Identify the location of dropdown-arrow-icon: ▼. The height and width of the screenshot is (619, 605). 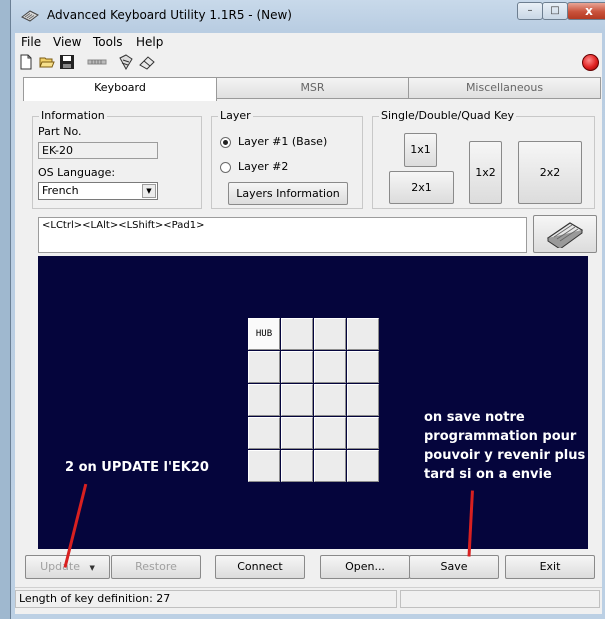
(91, 568).